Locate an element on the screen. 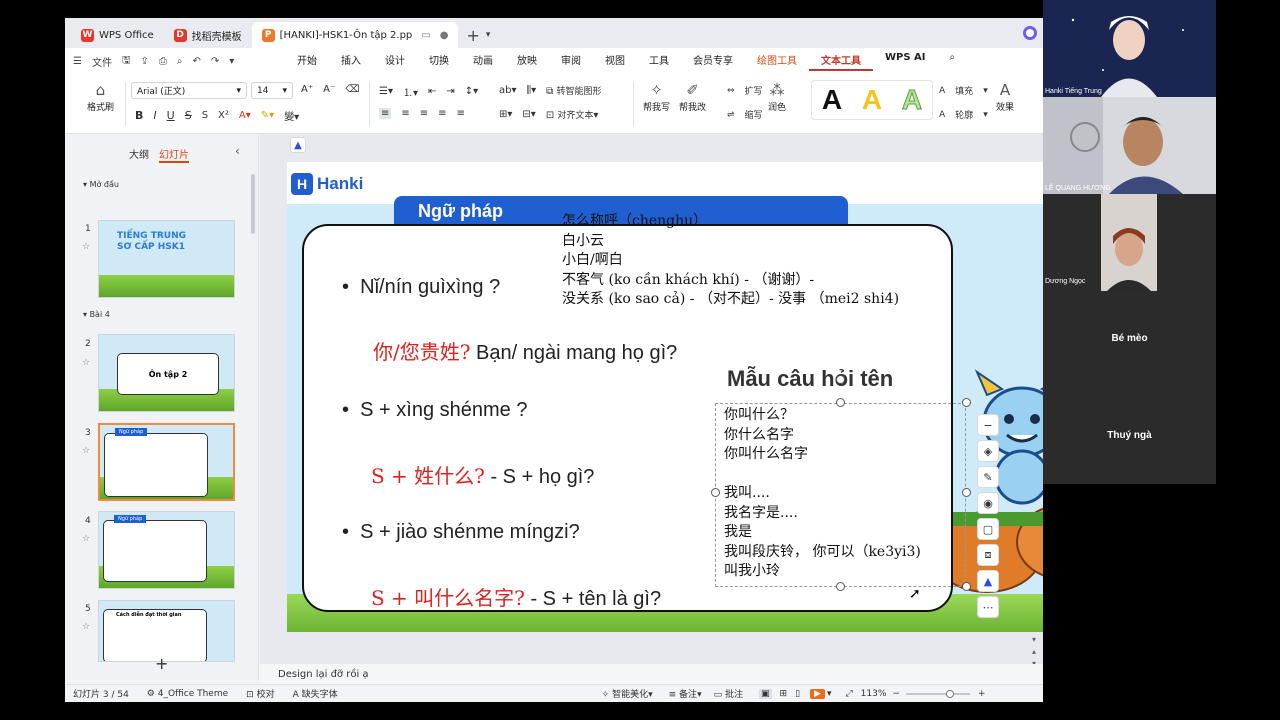 This screenshot has width=1280, height=720. tab-presentation-file: P [HANKI]-HSK1-Ôn tập 2.pp ▭ ● is located at coordinates (355, 35).